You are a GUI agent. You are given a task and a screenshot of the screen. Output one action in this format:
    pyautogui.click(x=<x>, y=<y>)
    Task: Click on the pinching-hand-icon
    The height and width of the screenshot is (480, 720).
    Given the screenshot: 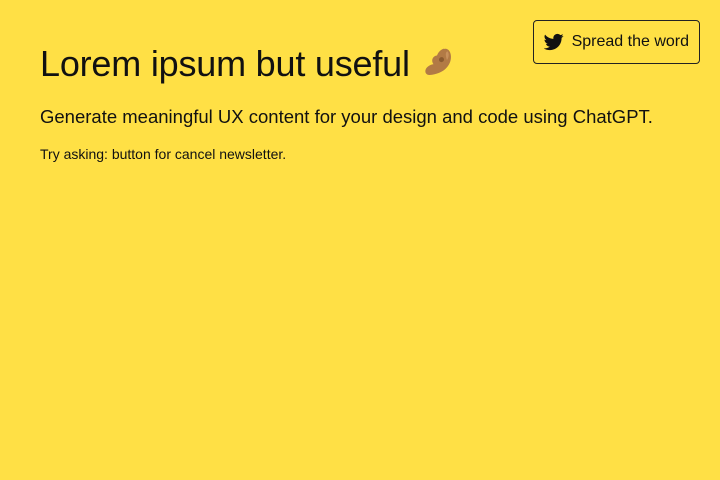 What is the action you would take?
    pyautogui.click(x=438, y=64)
    